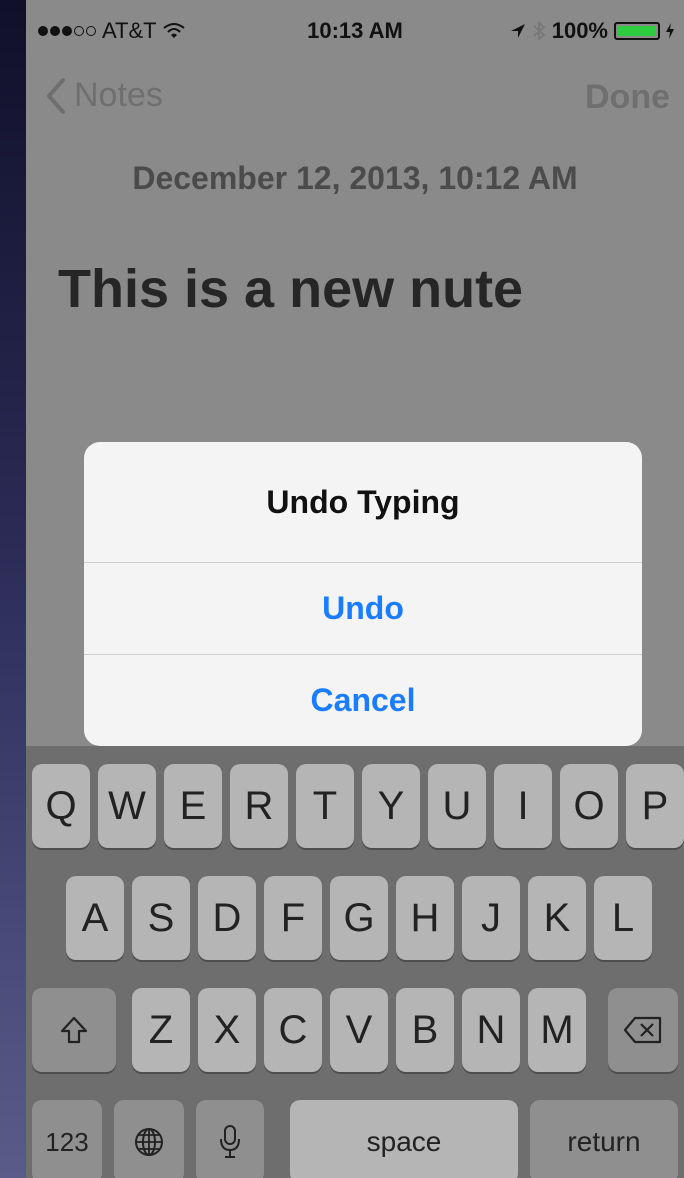 The height and width of the screenshot is (1178, 684). What do you see at coordinates (161, 1030) in the screenshot?
I see `key-z: Z` at bounding box center [161, 1030].